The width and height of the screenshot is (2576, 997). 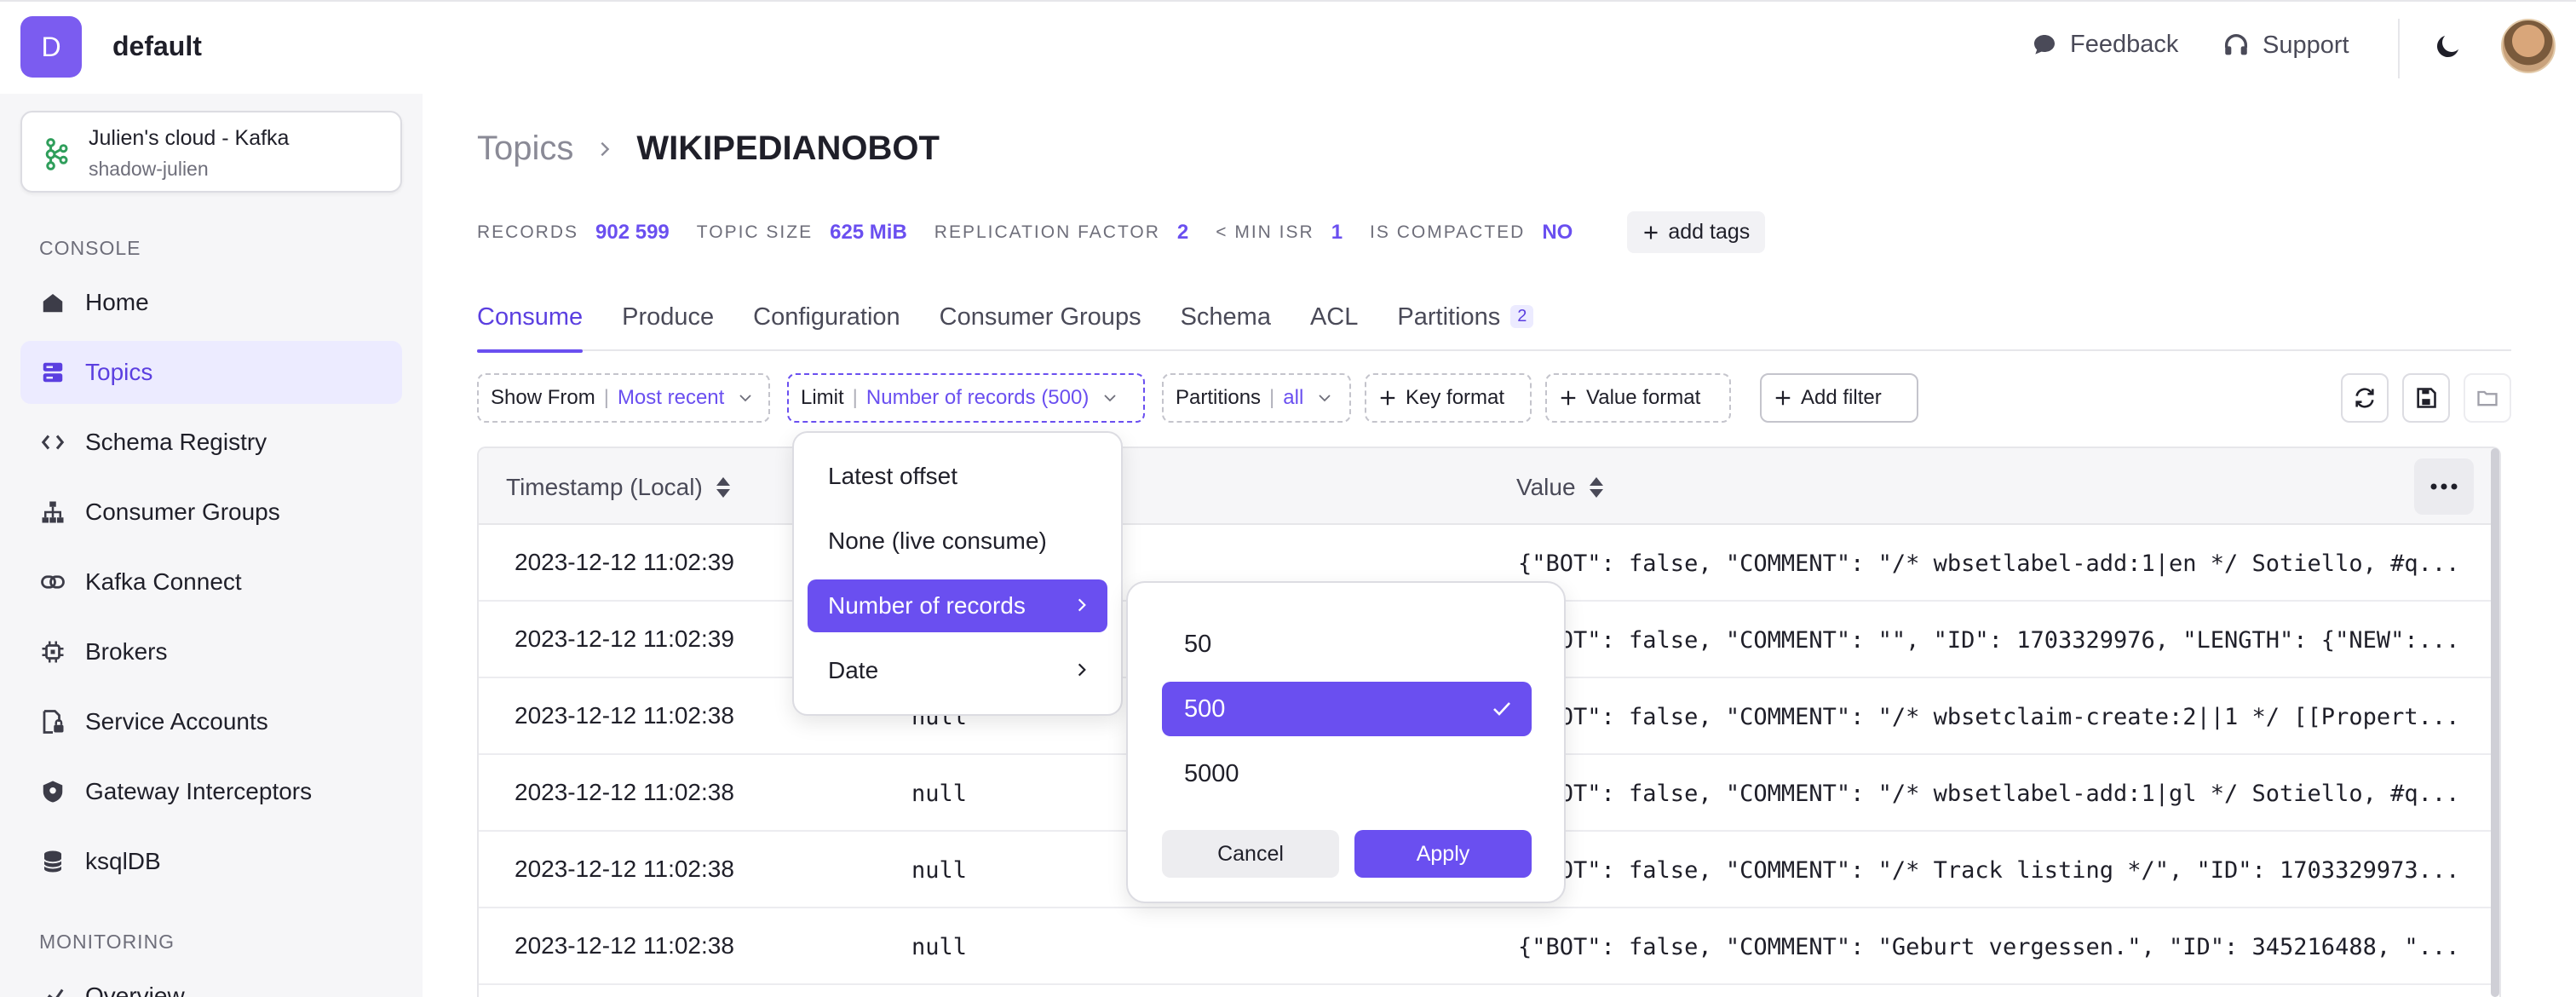 I want to click on option-label: 500, so click(x=1205, y=708).